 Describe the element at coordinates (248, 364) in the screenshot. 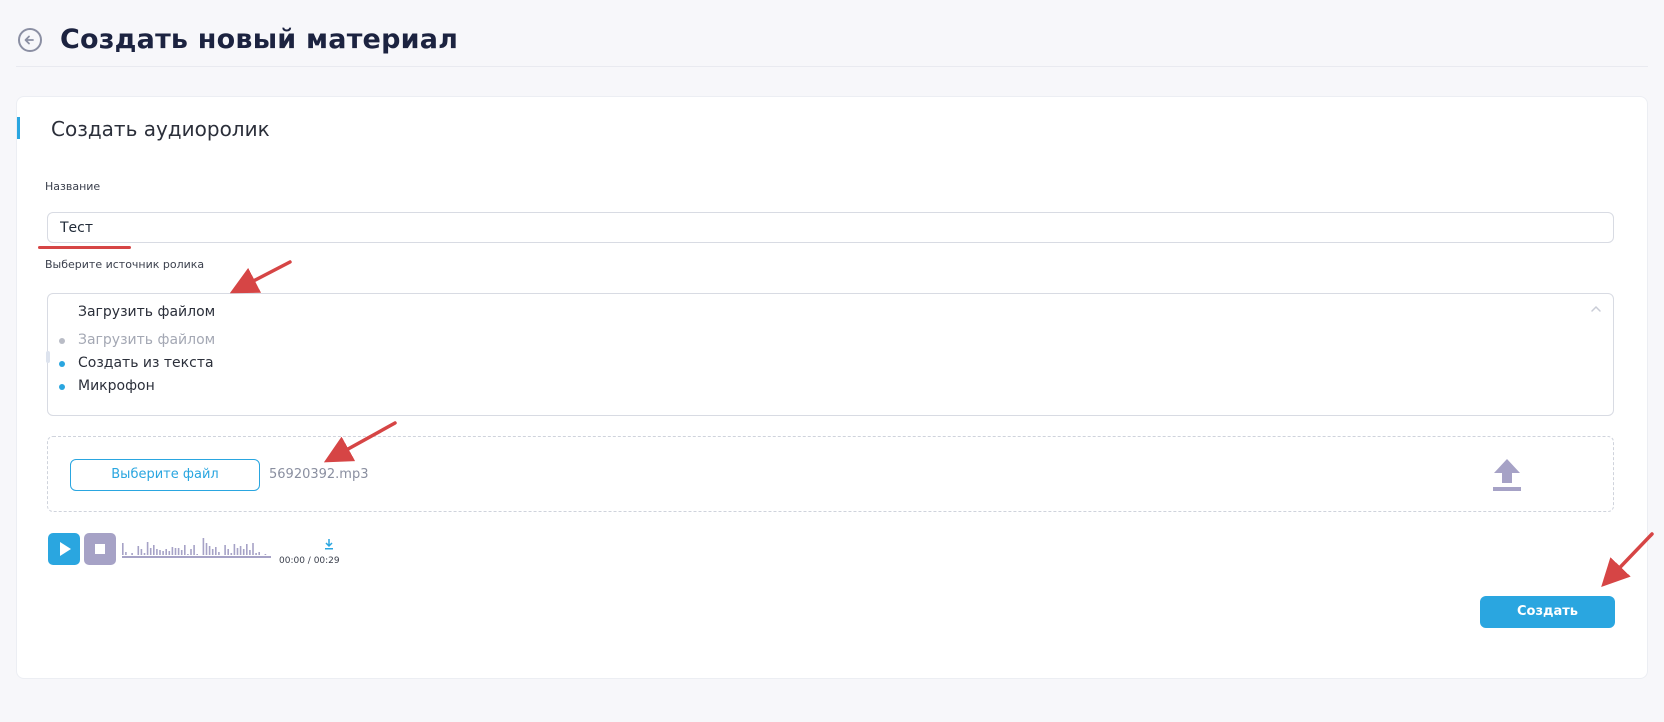

I see `option-from-text: Создать из текста` at that location.